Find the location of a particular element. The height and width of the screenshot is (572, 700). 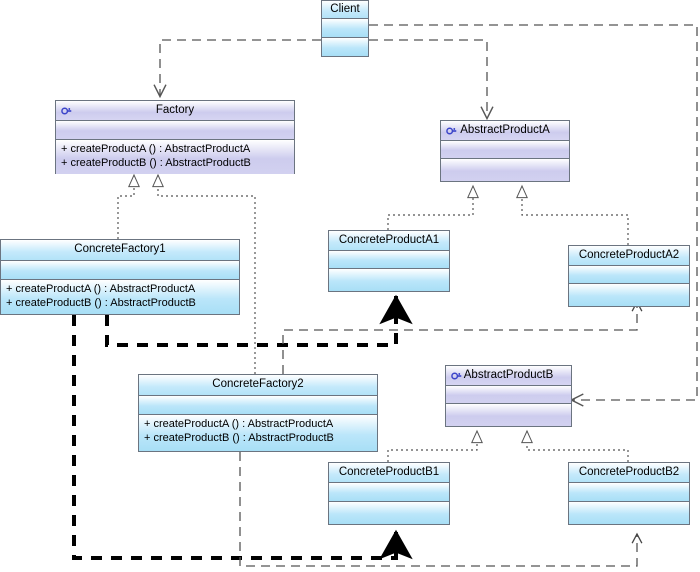

class-box-client: Client is located at coordinates (345, 28).